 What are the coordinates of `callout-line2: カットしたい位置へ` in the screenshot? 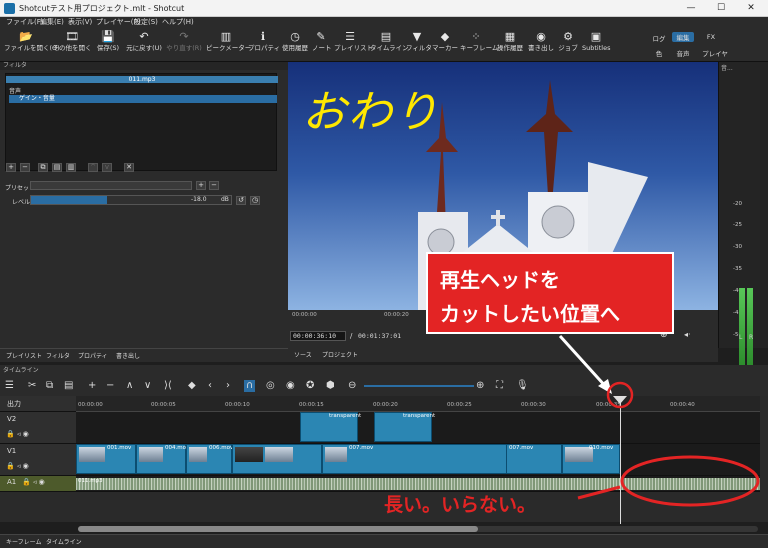 It's located at (530, 314).